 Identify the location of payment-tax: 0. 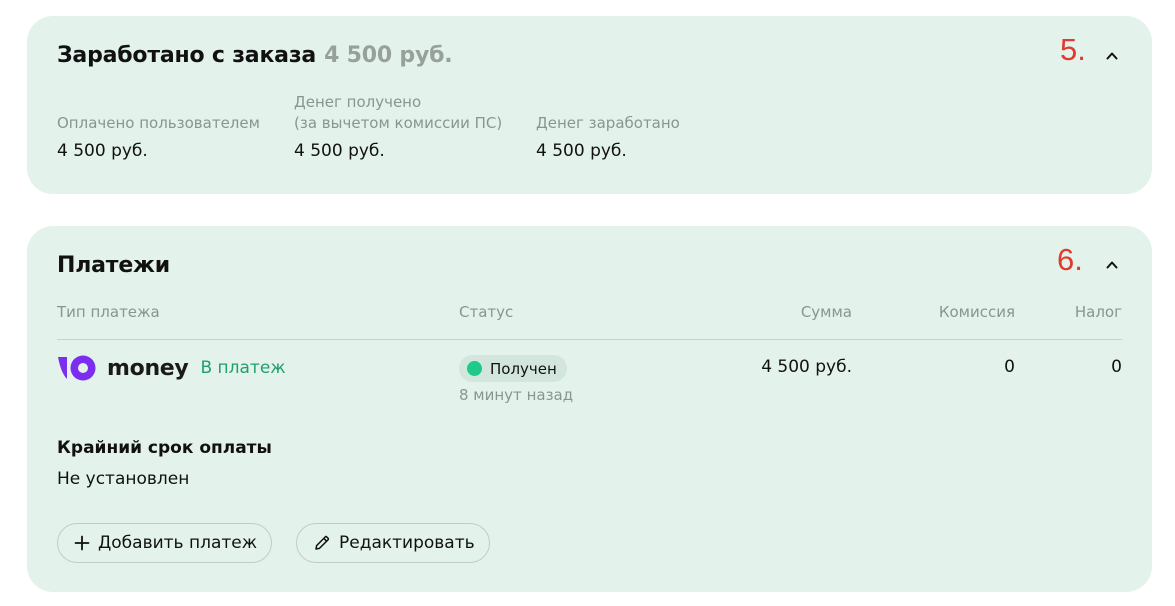
(1116, 367).